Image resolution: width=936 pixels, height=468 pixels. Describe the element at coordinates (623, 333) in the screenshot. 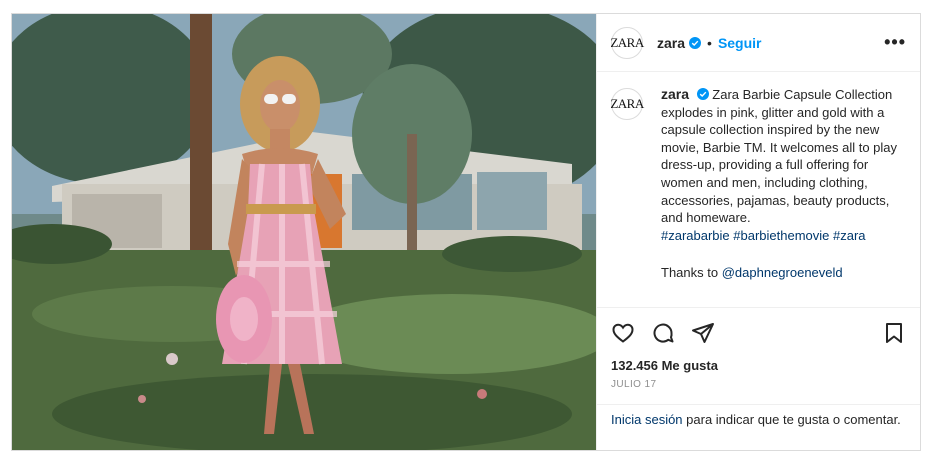

I see `heart-icon` at that location.